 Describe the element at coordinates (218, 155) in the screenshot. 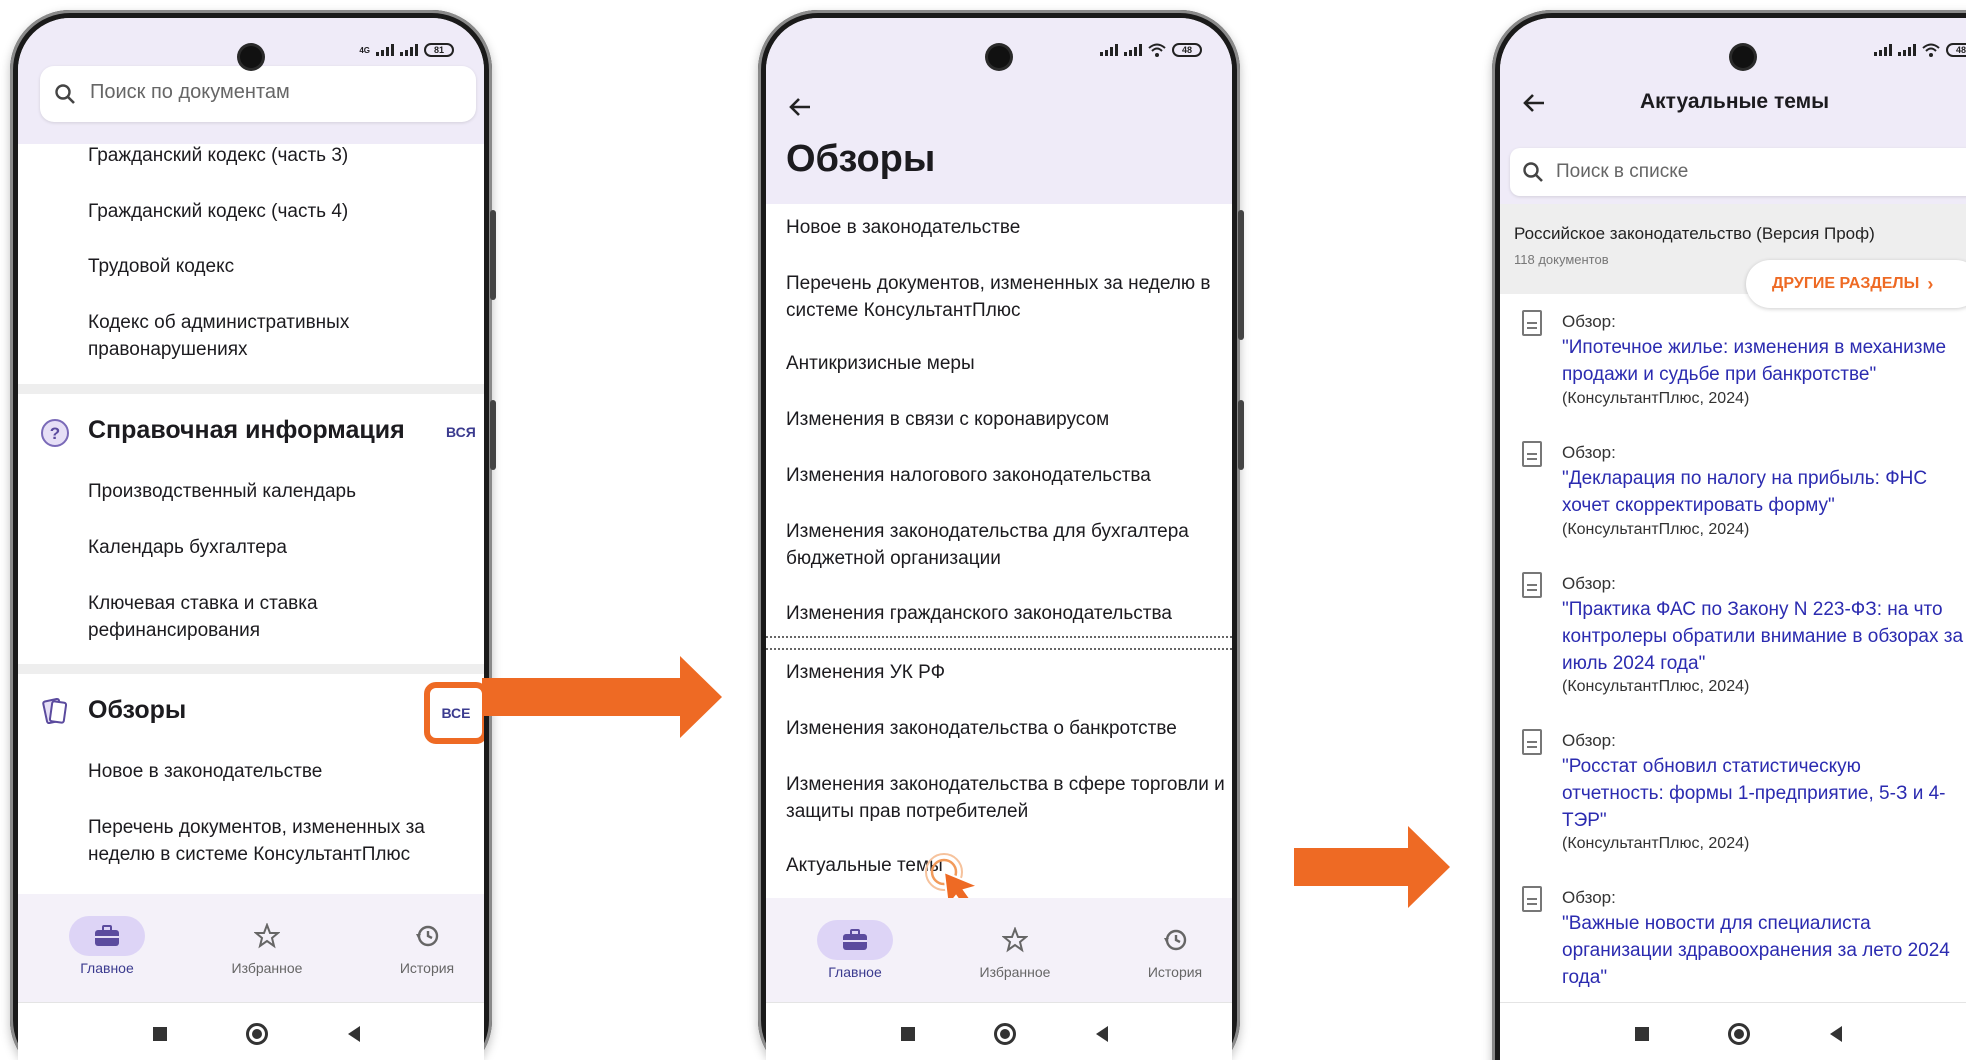

I see `codex-item: Гражданский кодекс (часть 3)` at that location.